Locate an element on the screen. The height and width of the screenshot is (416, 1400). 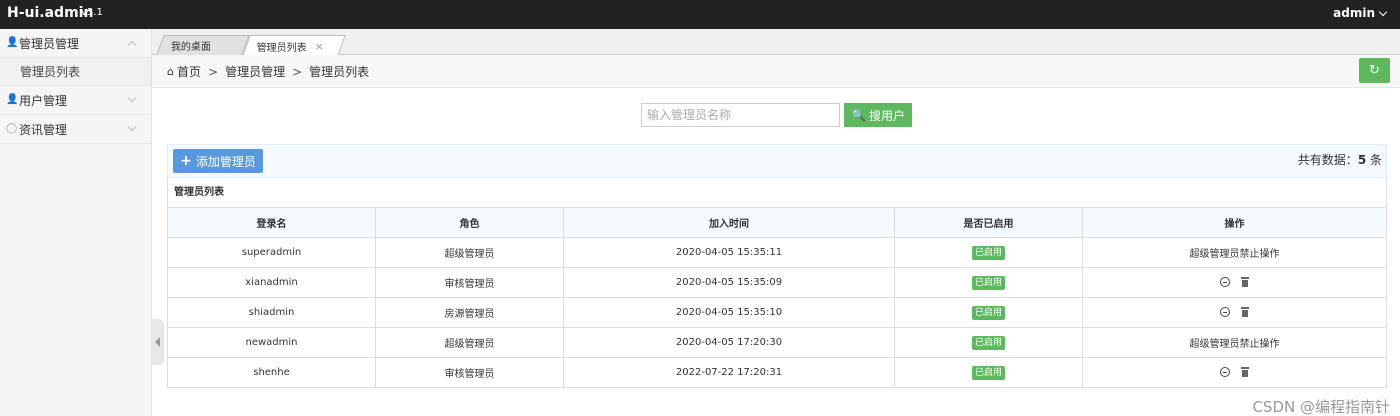
column-header: 操作 is located at coordinates (1234, 222).